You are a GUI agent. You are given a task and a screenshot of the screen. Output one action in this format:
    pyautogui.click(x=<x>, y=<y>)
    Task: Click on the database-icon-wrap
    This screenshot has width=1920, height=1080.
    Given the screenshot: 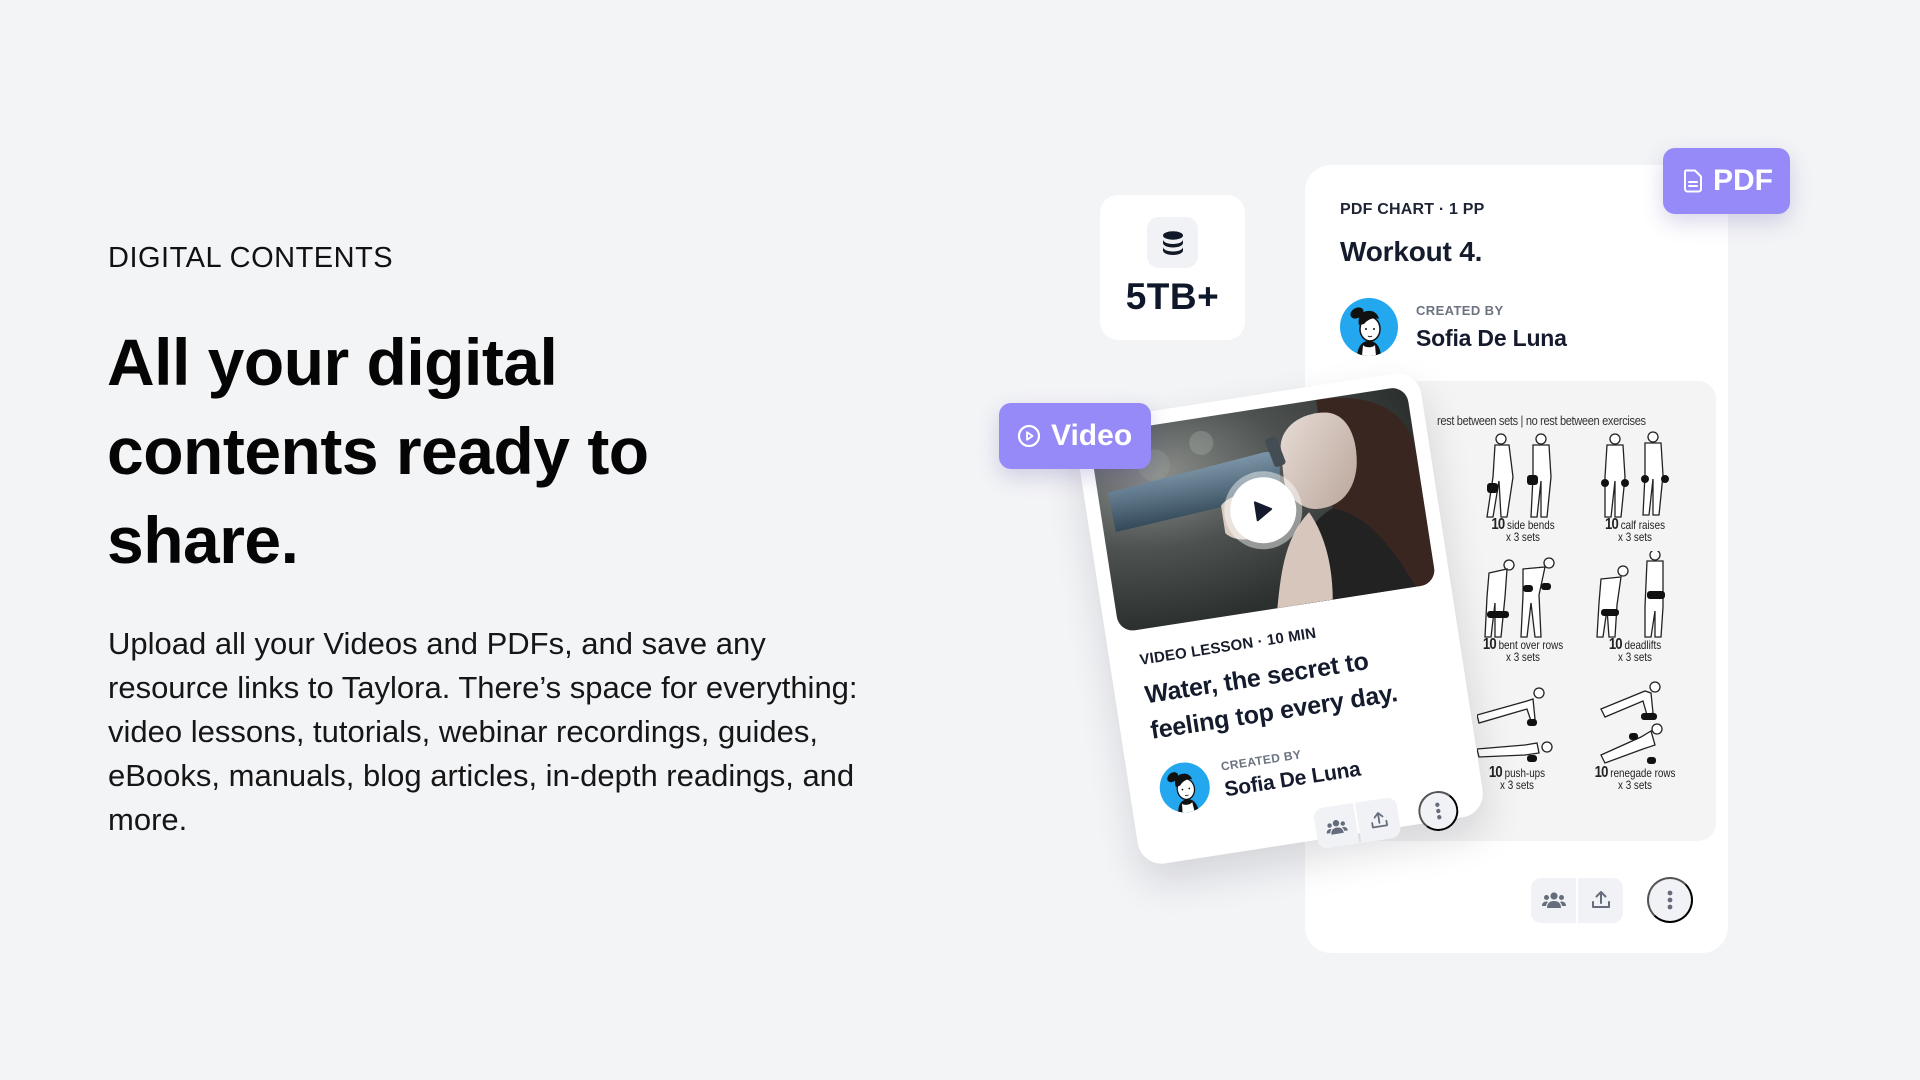 What is the action you would take?
    pyautogui.click(x=1172, y=242)
    